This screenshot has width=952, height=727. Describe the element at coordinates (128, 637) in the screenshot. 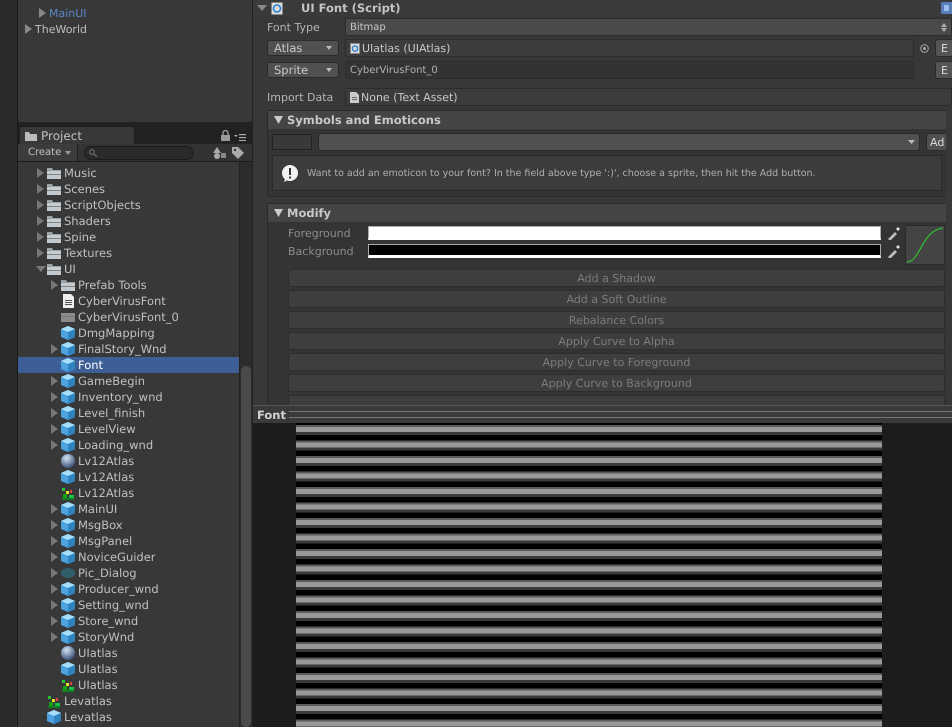

I see `project-item: StoryWnd` at that location.